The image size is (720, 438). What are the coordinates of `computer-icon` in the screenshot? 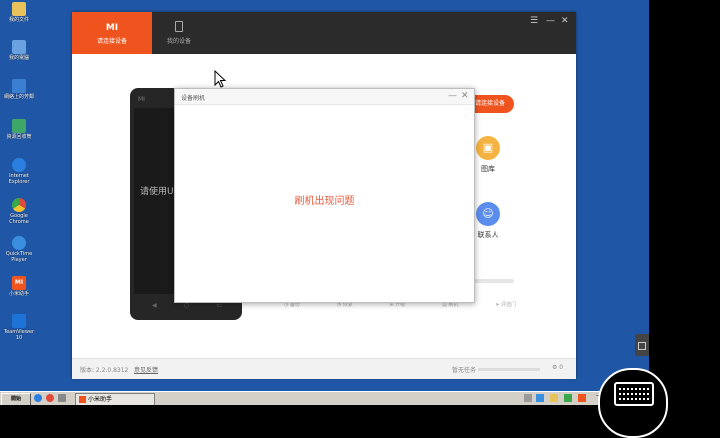 It's located at (19, 47).